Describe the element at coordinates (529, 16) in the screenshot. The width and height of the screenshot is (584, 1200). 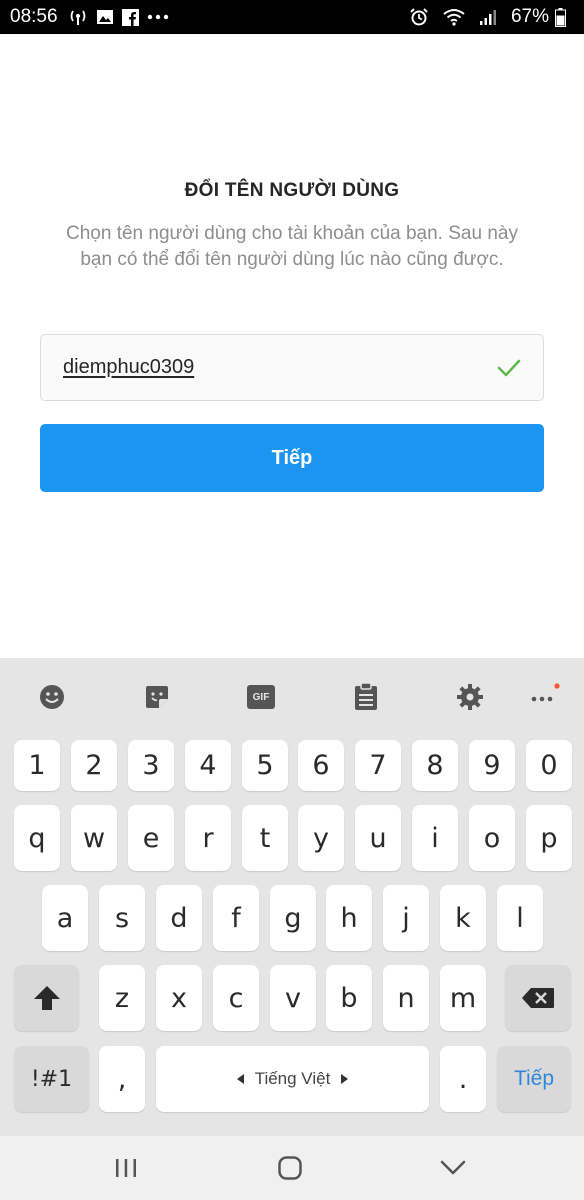
I see `battery-percent: 67%` at that location.